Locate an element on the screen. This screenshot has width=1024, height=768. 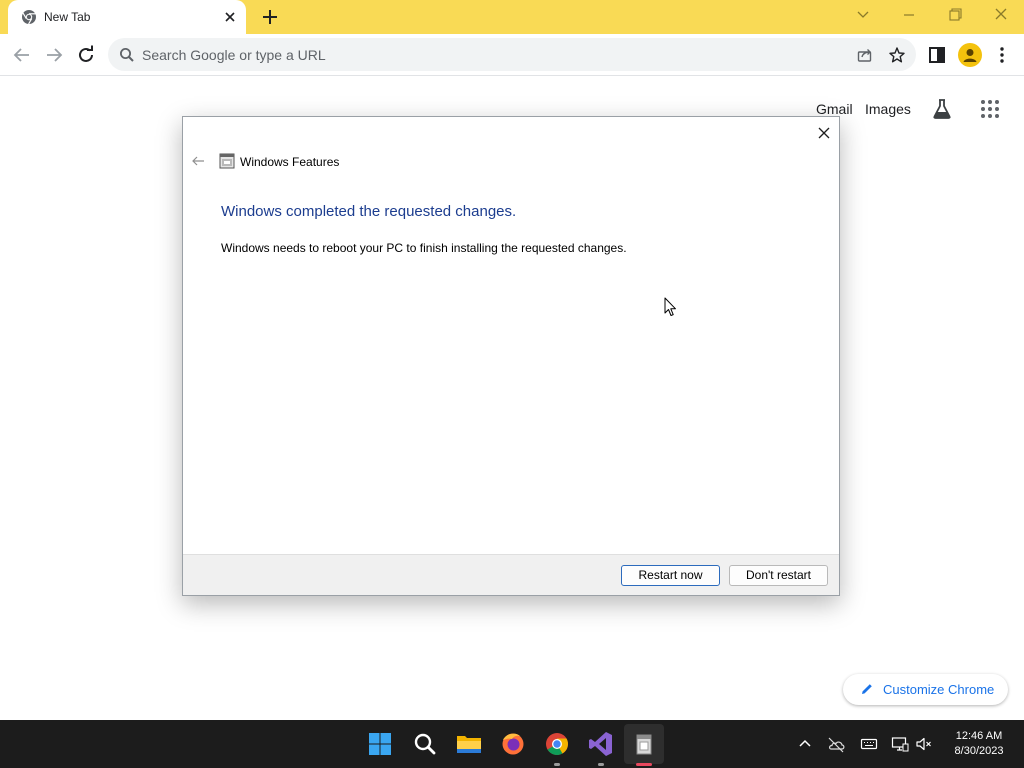
browser-titlebar: New Tab is located at coordinates (512, 17).